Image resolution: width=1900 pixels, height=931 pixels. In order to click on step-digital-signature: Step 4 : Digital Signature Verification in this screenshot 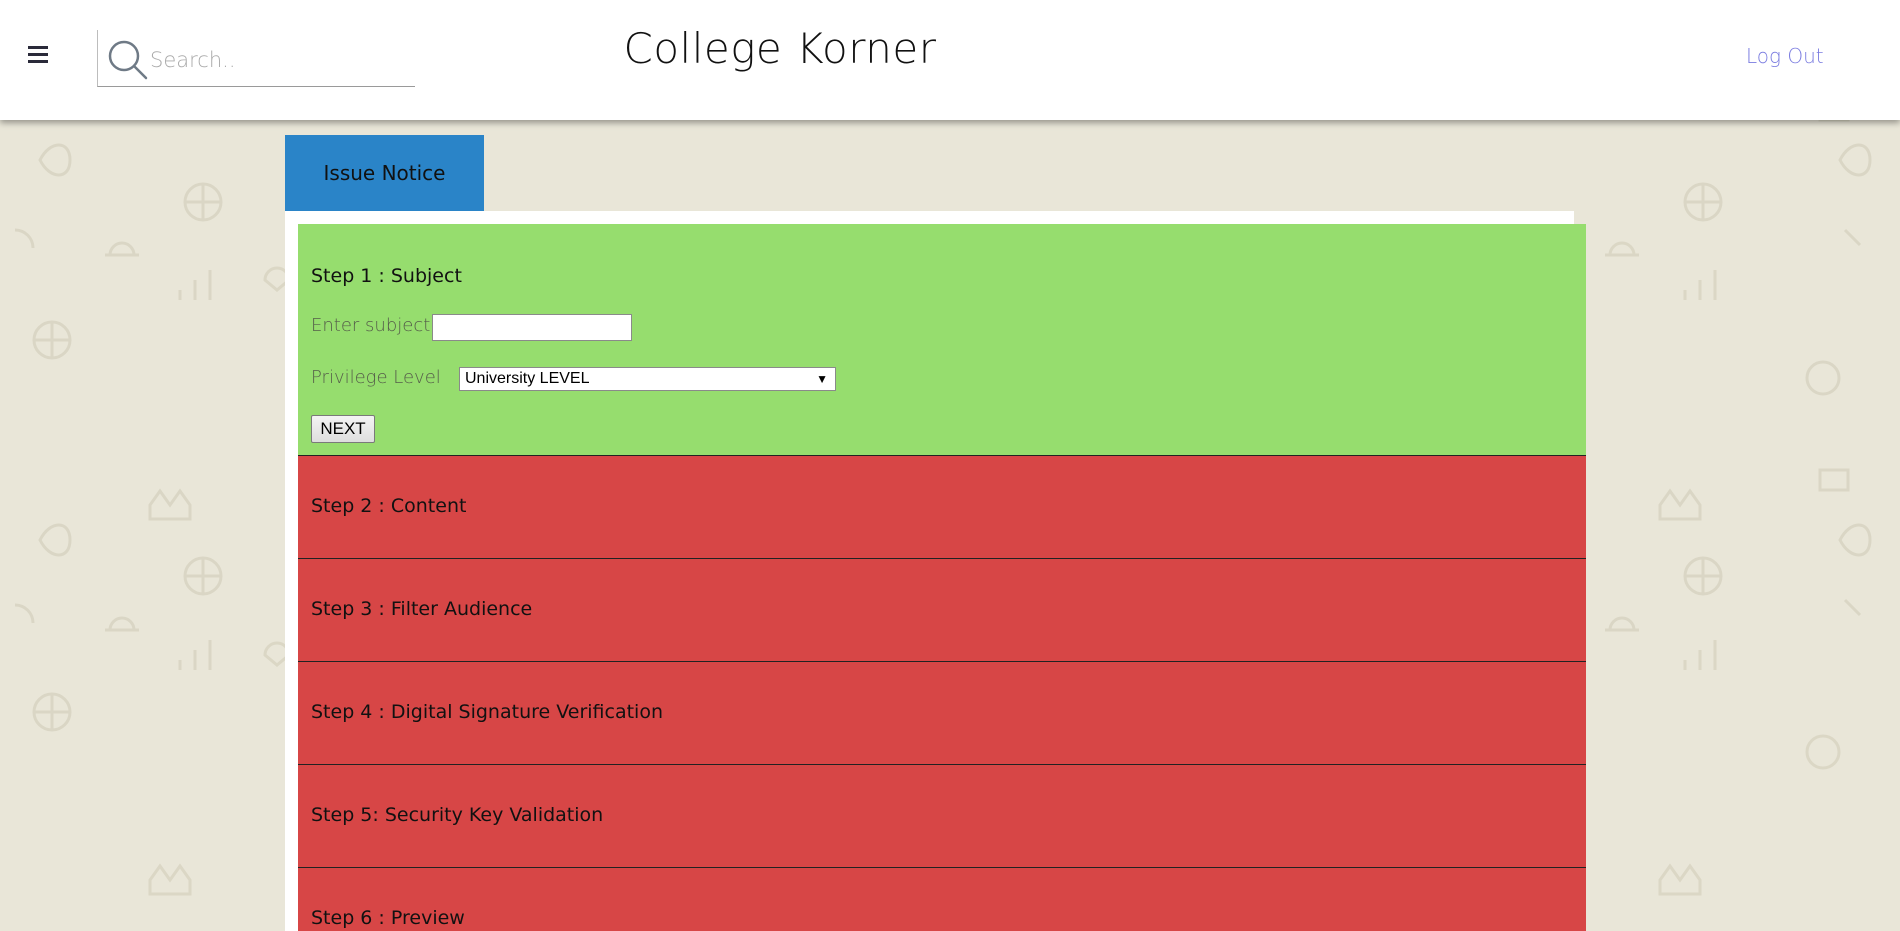, I will do `click(942, 713)`.